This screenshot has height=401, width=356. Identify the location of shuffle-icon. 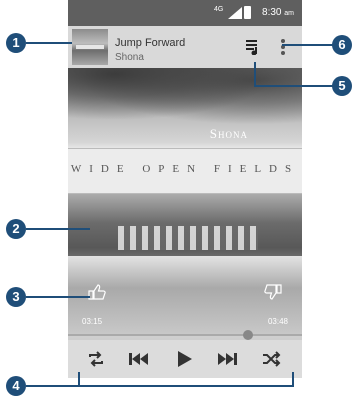
(272, 359).